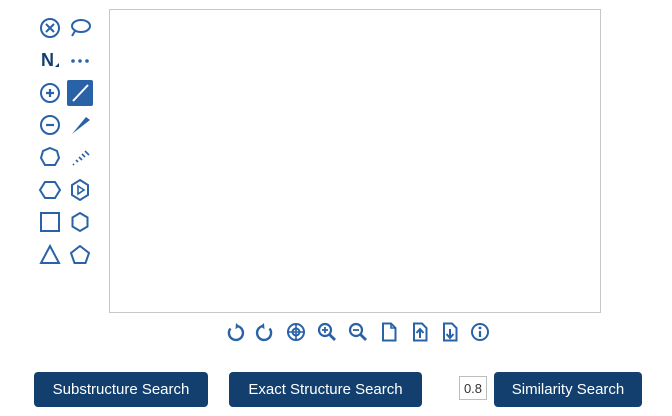 Image resolution: width=672 pixels, height=416 pixels. I want to click on new-document-icon, so click(389, 332).